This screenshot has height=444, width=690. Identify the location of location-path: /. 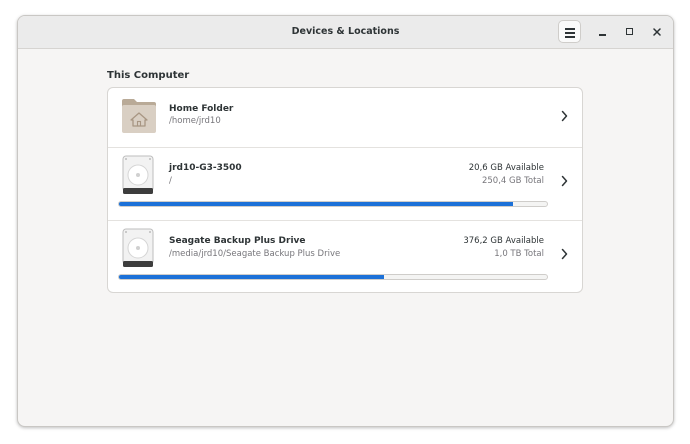
(170, 181).